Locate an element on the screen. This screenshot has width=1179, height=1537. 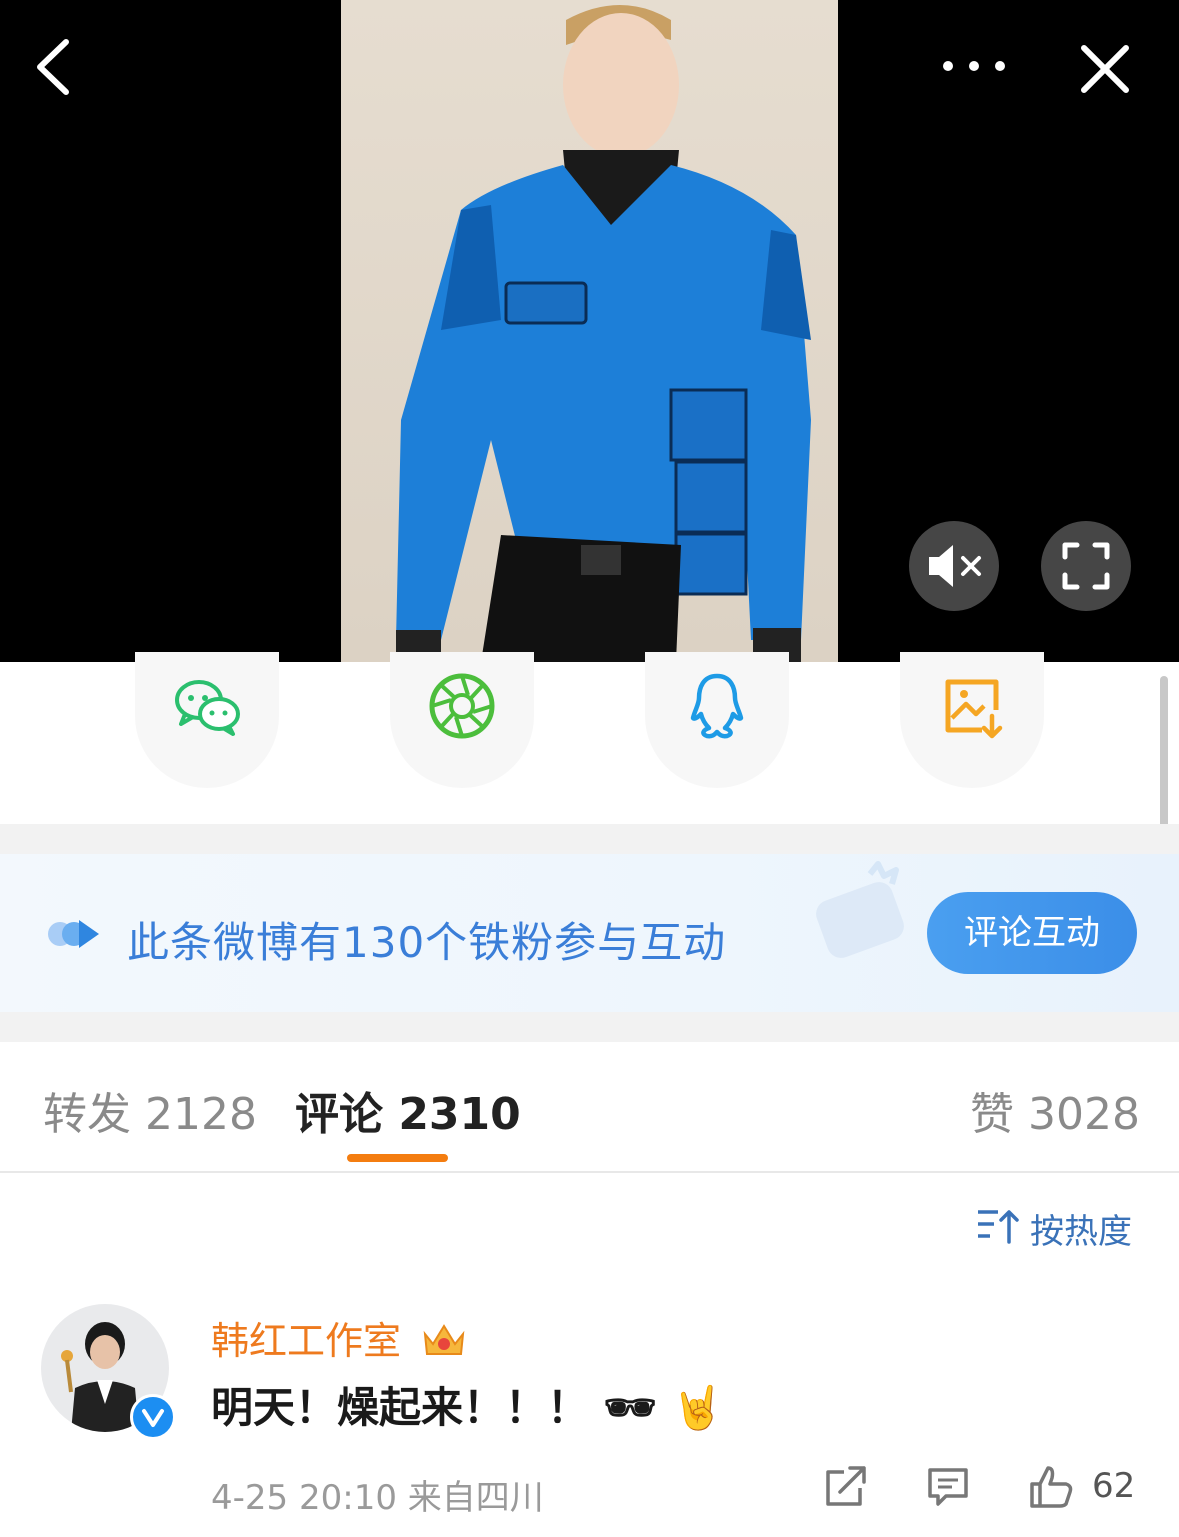
moments-icon is located at coordinates (462, 706).